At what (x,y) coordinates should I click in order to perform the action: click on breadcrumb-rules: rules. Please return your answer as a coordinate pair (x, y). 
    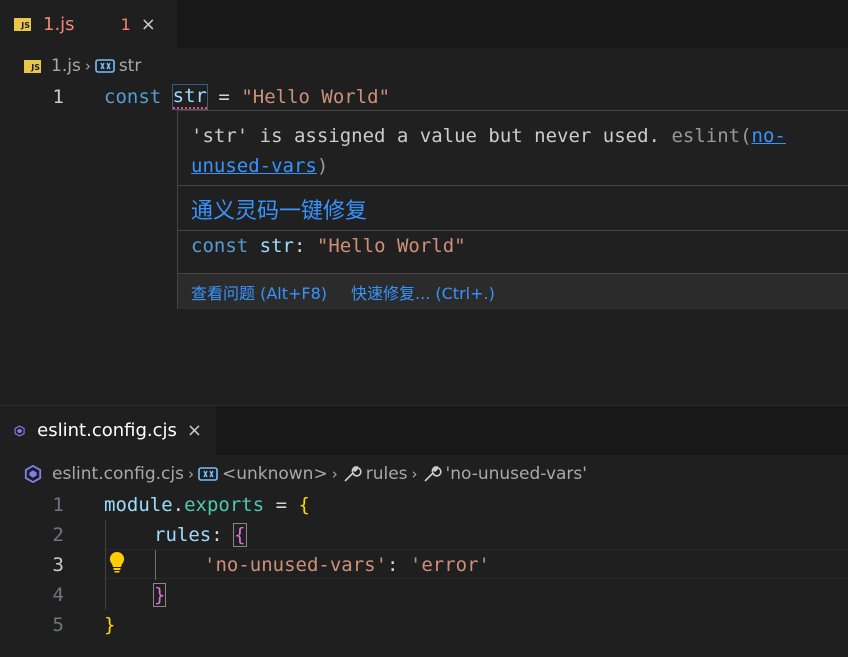
    Looking at the image, I should click on (375, 474).